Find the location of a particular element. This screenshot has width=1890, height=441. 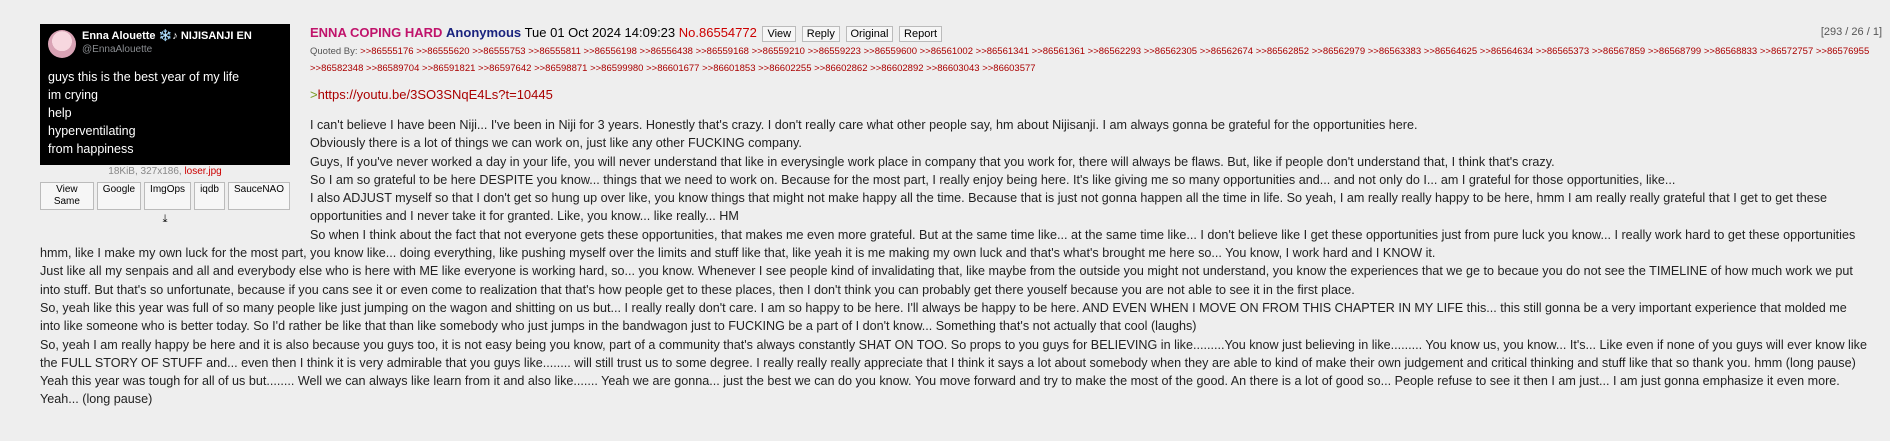

file-name-link: loser.jpg is located at coordinates (202, 171).